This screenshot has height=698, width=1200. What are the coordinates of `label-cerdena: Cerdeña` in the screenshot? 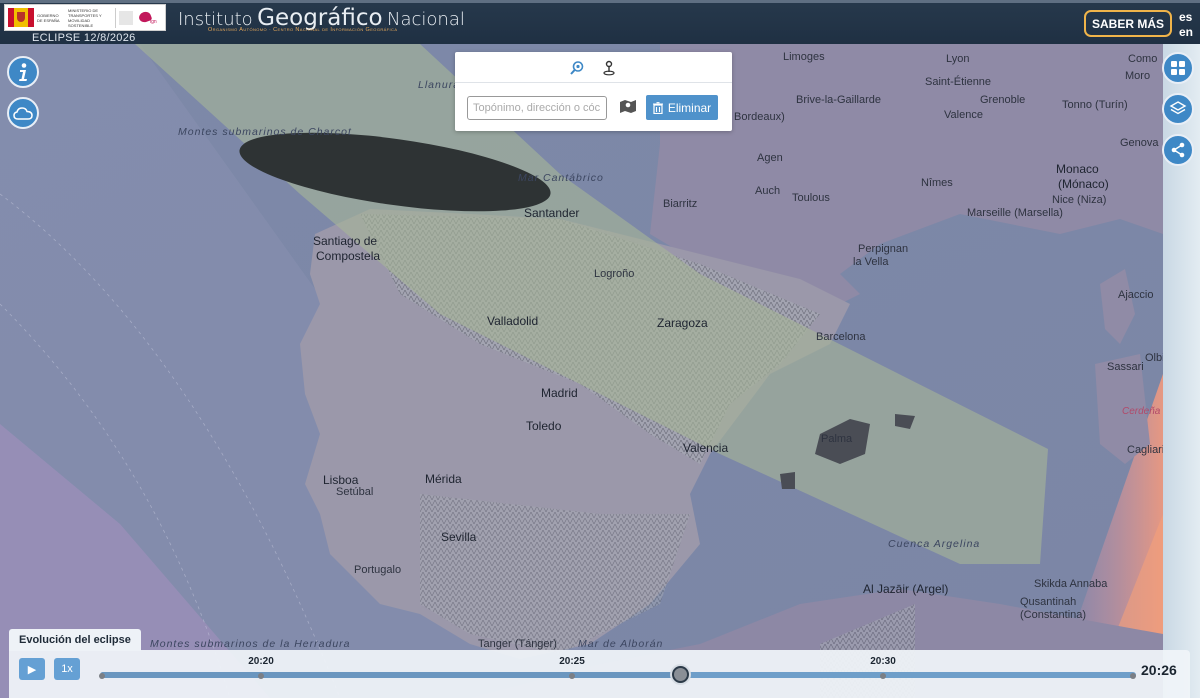 It's located at (1141, 411).